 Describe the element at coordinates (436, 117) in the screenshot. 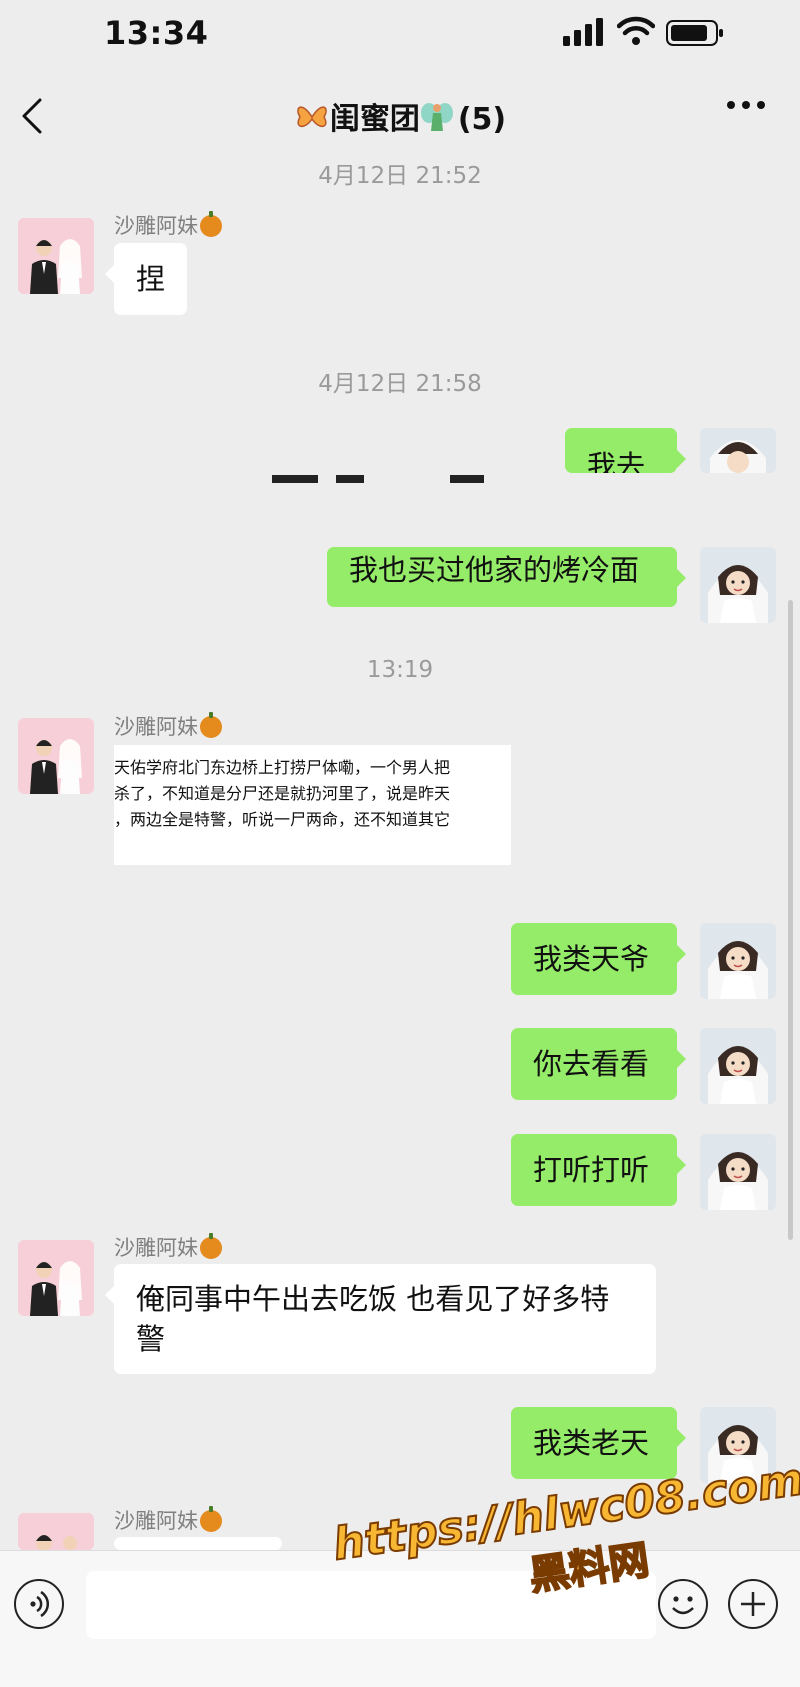

I see `fairy-emoji-icon` at that location.